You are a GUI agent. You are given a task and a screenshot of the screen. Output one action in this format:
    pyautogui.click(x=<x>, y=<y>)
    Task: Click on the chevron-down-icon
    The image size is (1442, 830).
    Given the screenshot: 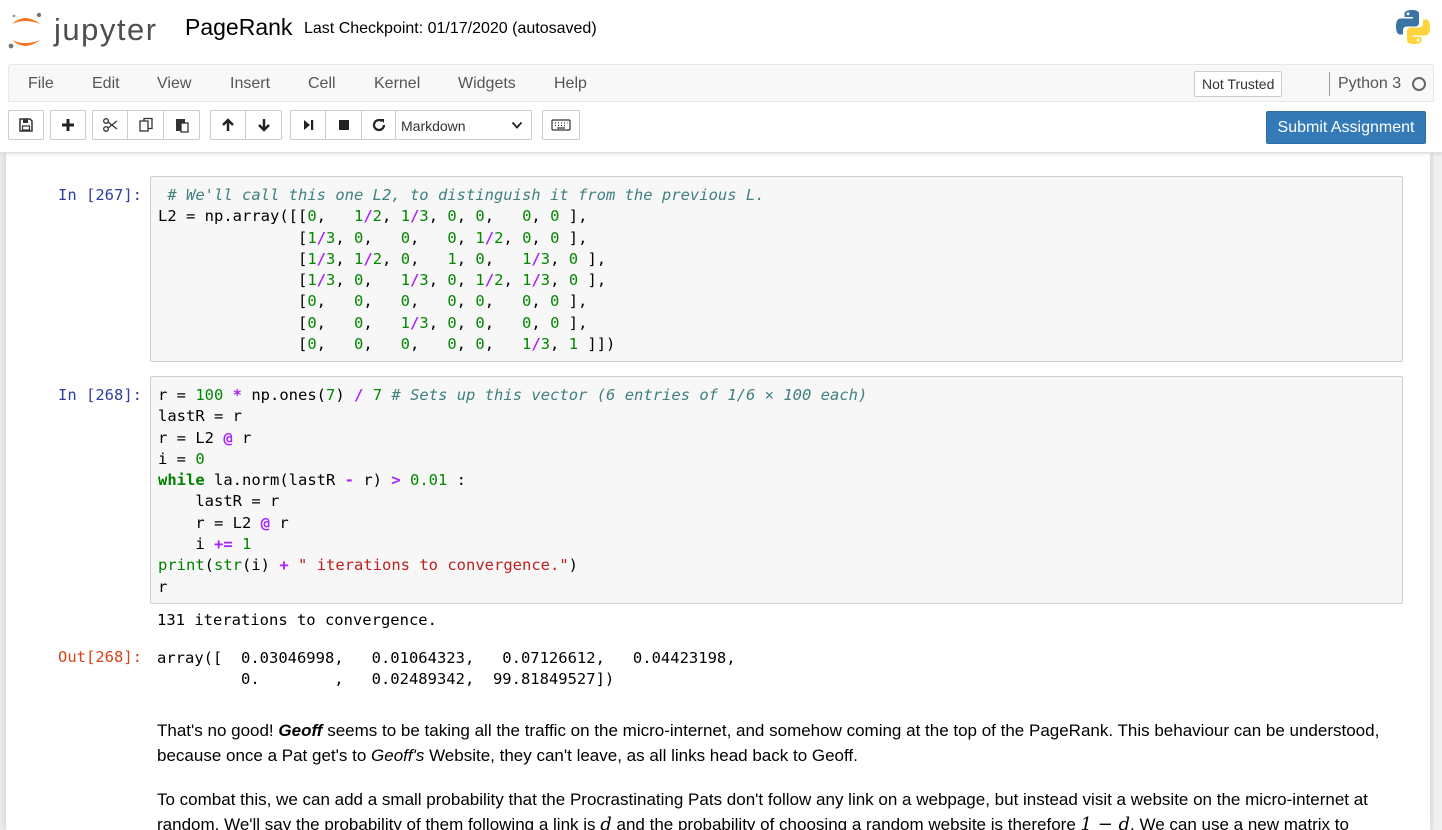 What is the action you would take?
    pyautogui.click(x=517, y=125)
    